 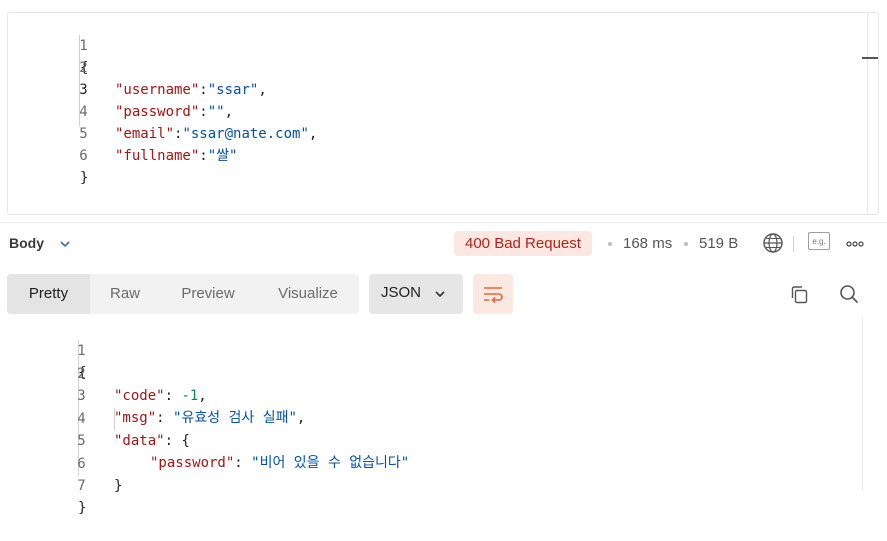 What do you see at coordinates (185, 441) in the screenshot?
I see `json-value: {` at bounding box center [185, 441].